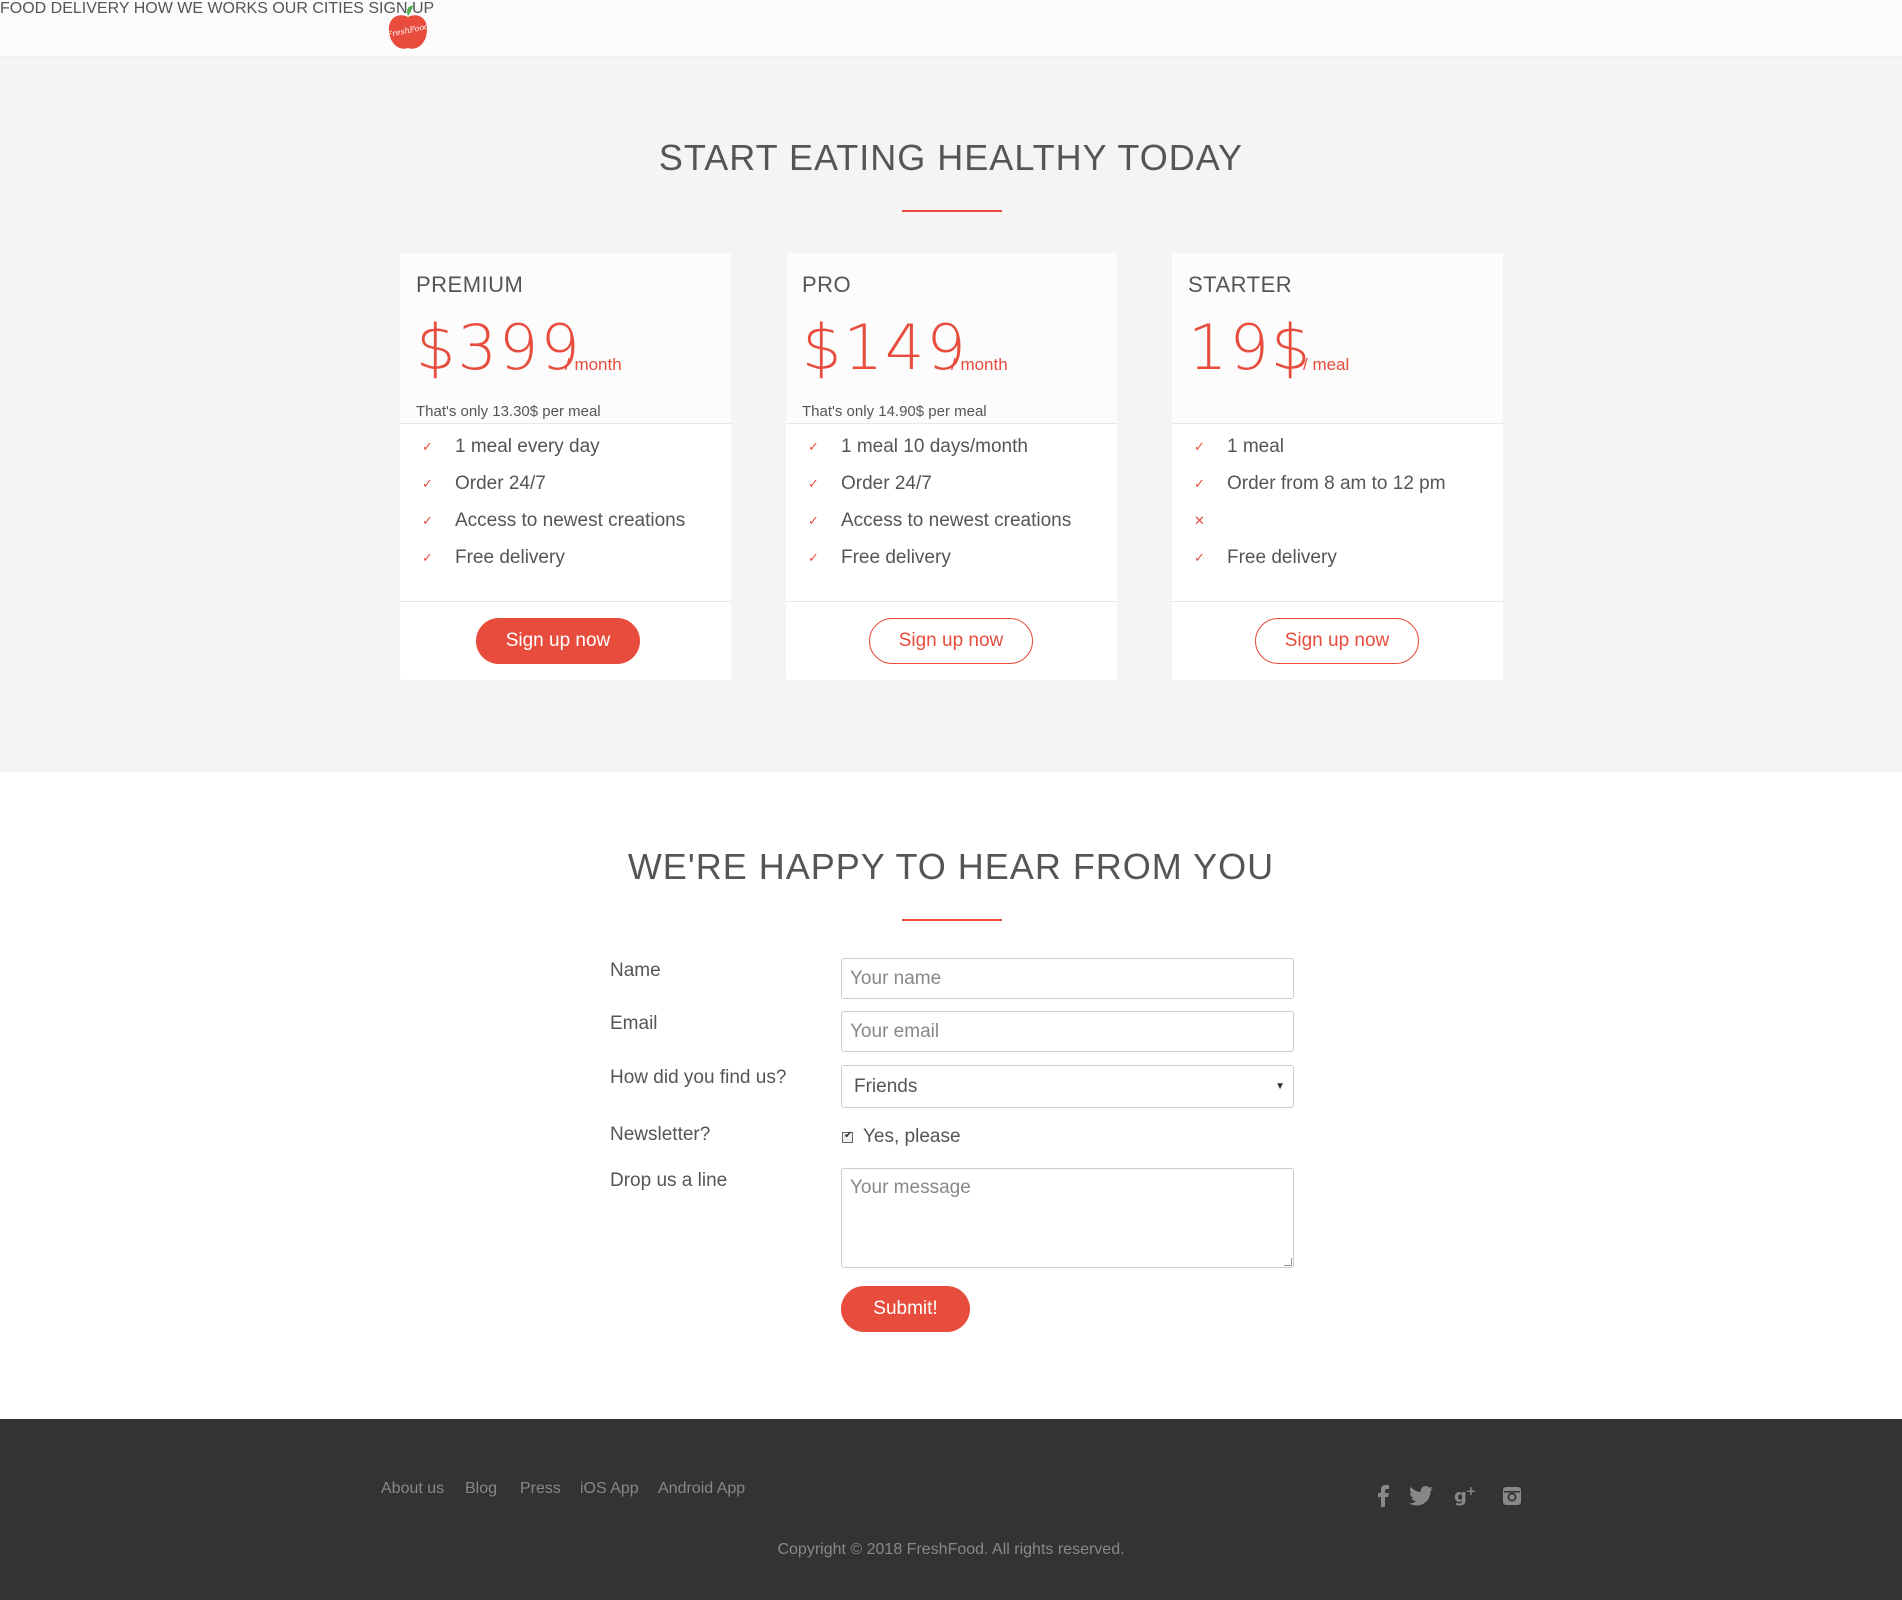  What do you see at coordinates (508, 411) in the screenshot?
I see `plan-note: That's only 13.30$ per meal` at bounding box center [508, 411].